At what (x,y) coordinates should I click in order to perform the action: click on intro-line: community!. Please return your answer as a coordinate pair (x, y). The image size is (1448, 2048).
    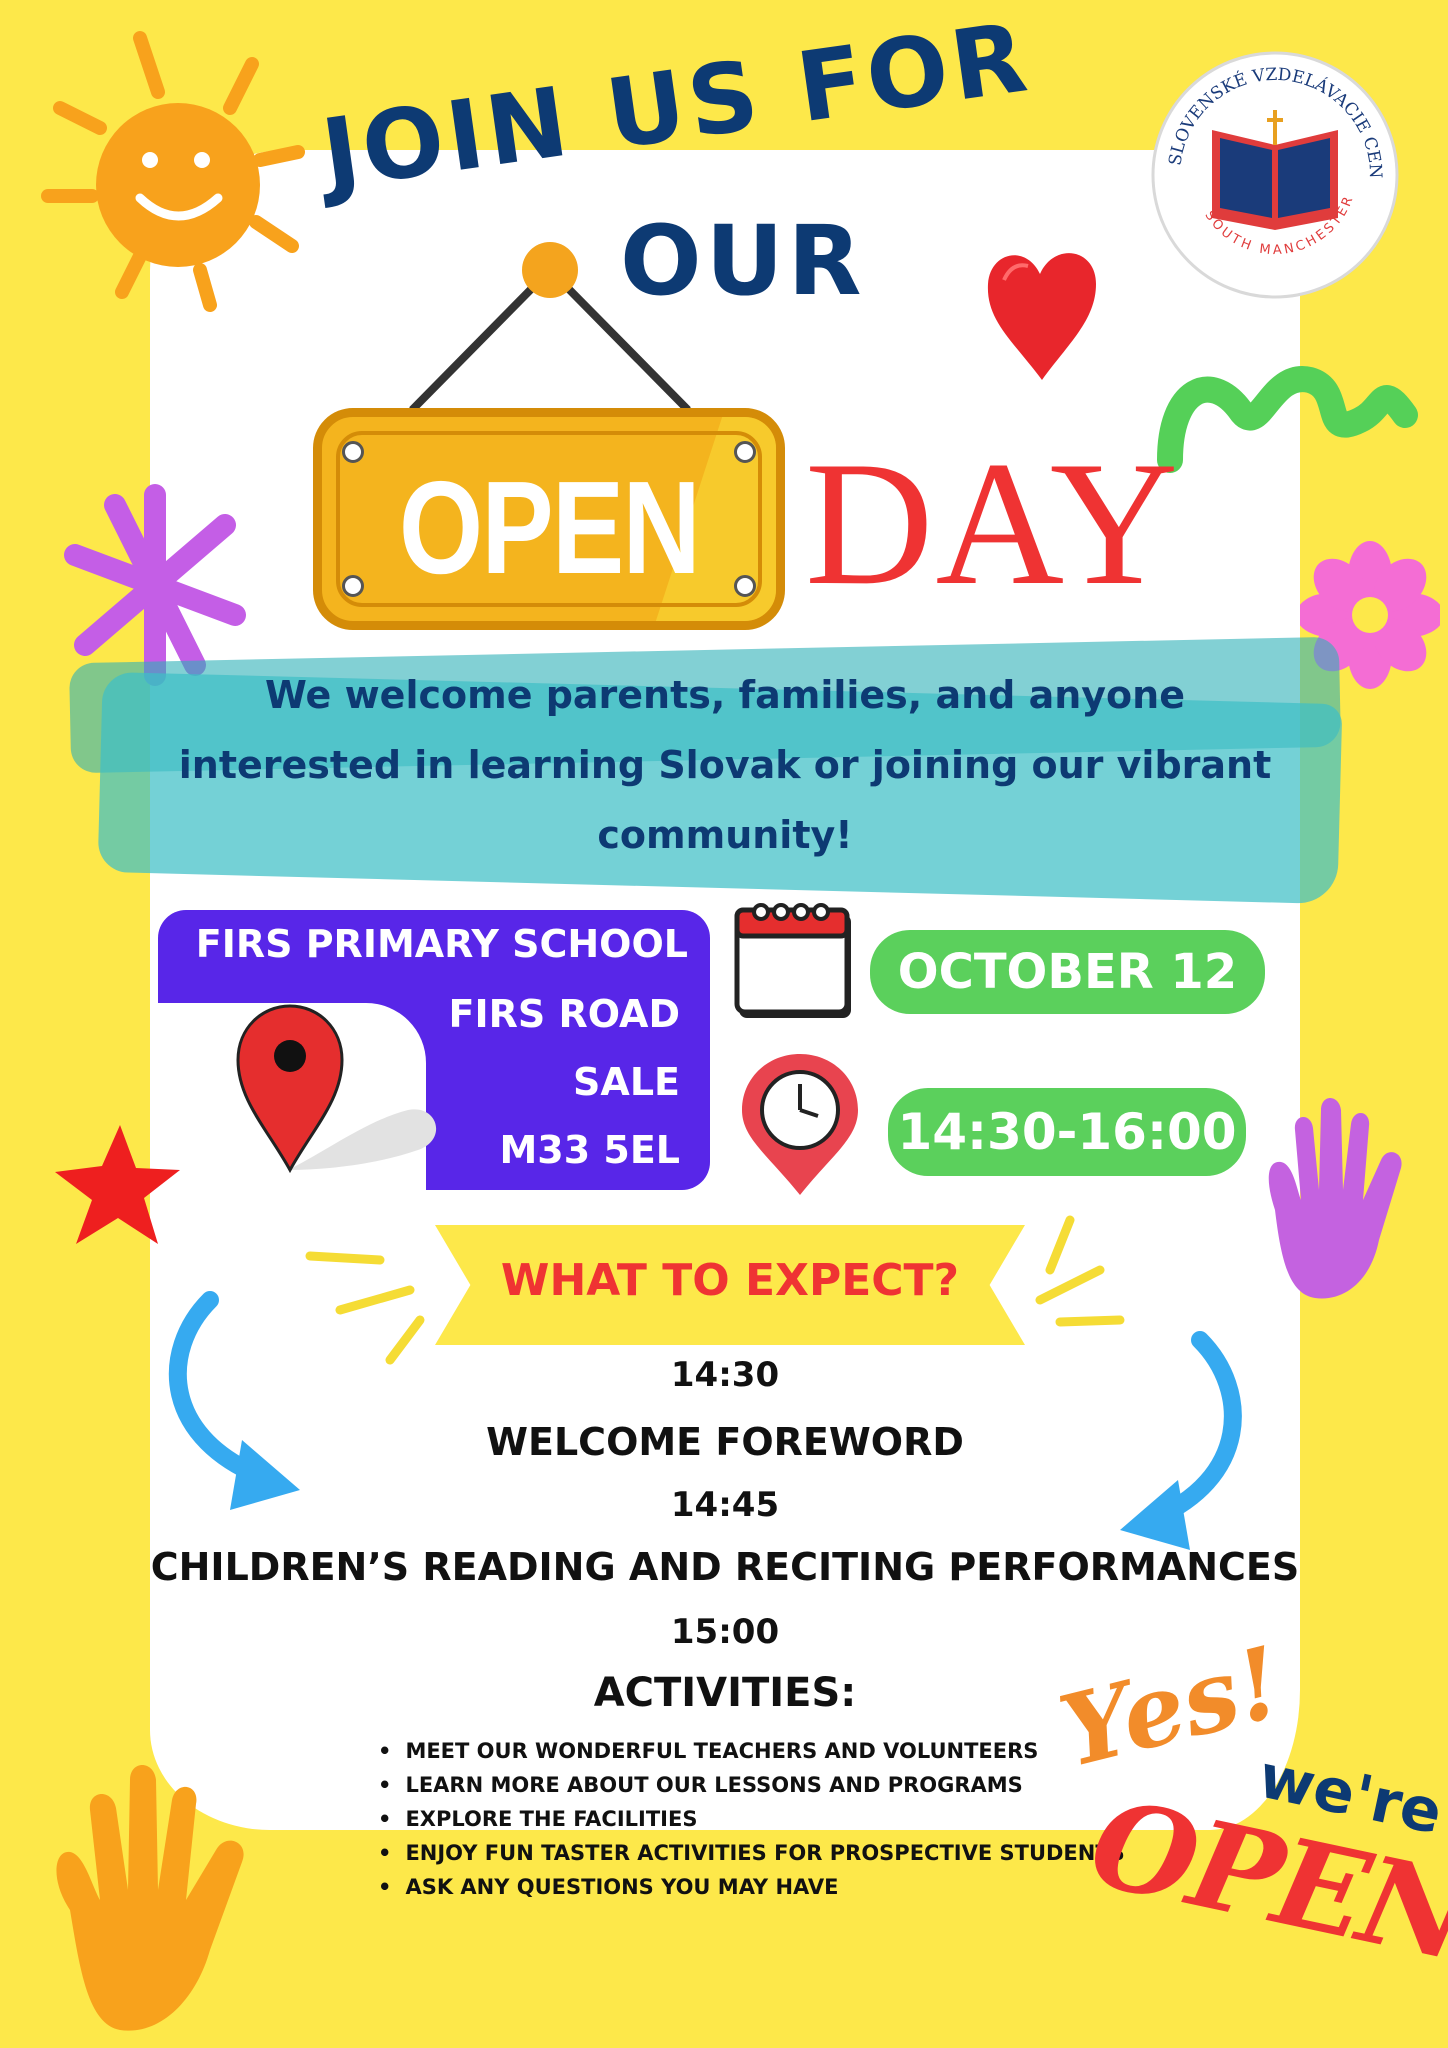
    Looking at the image, I should click on (725, 835).